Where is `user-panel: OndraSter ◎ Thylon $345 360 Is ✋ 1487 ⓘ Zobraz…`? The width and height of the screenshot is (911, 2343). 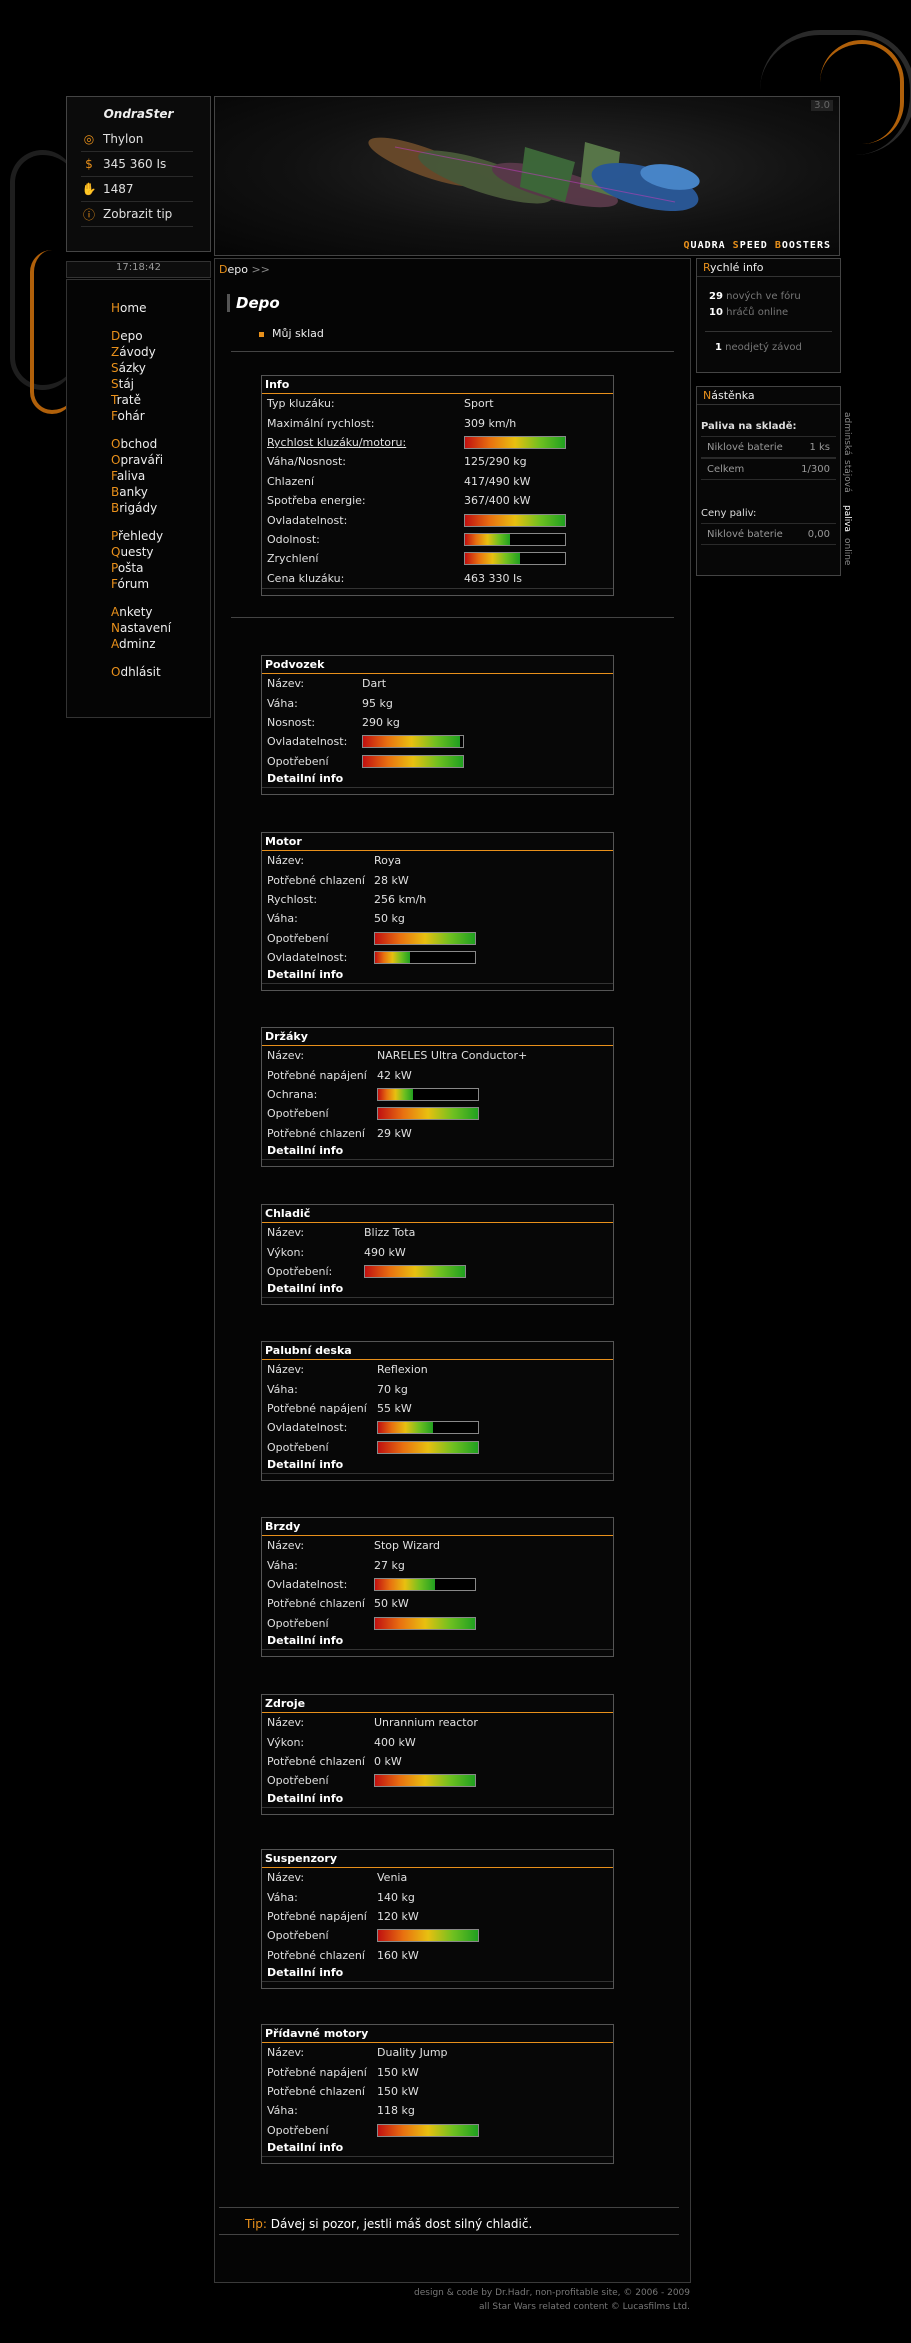 user-panel: OndraSter ◎ Thylon $345 360 Is ✋ 1487 ⓘ Zobraz… is located at coordinates (138, 174).